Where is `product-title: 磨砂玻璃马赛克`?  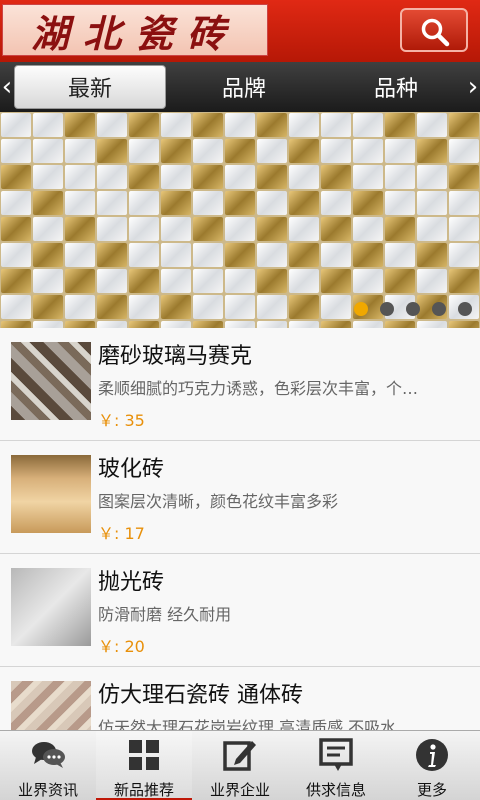
product-title: 磨砂玻璃马赛克 is located at coordinates (175, 356).